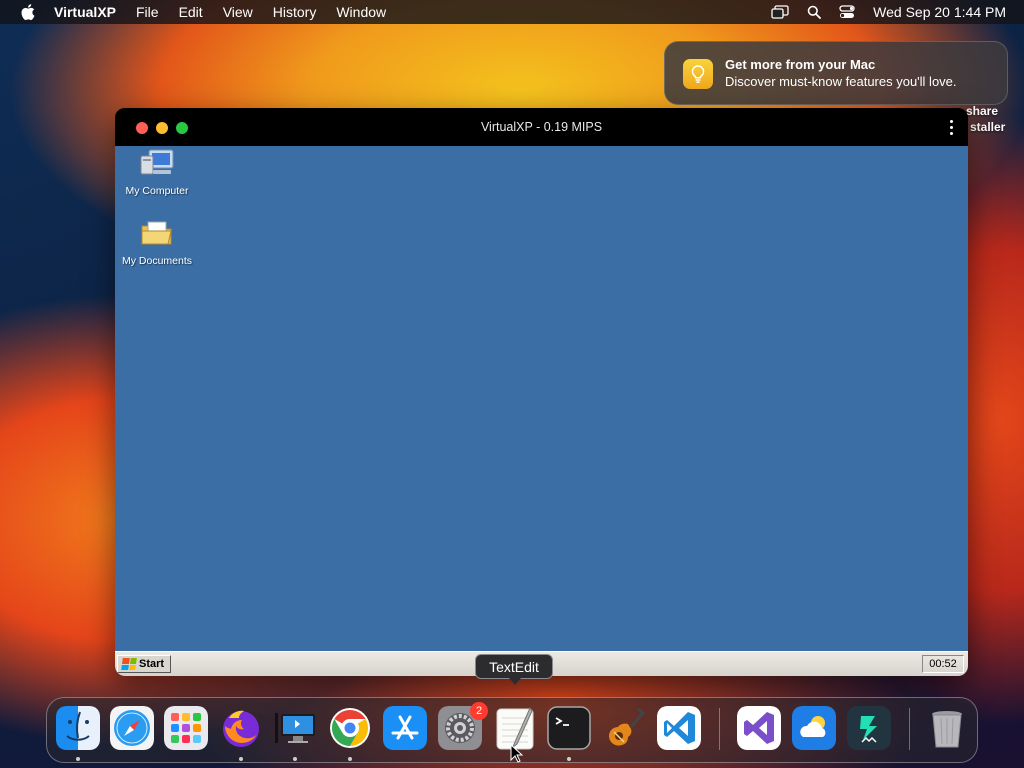 The width and height of the screenshot is (1024, 768). I want to click on menu-bar-clock: Wed Sep 20 1:44 PM, so click(939, 12).